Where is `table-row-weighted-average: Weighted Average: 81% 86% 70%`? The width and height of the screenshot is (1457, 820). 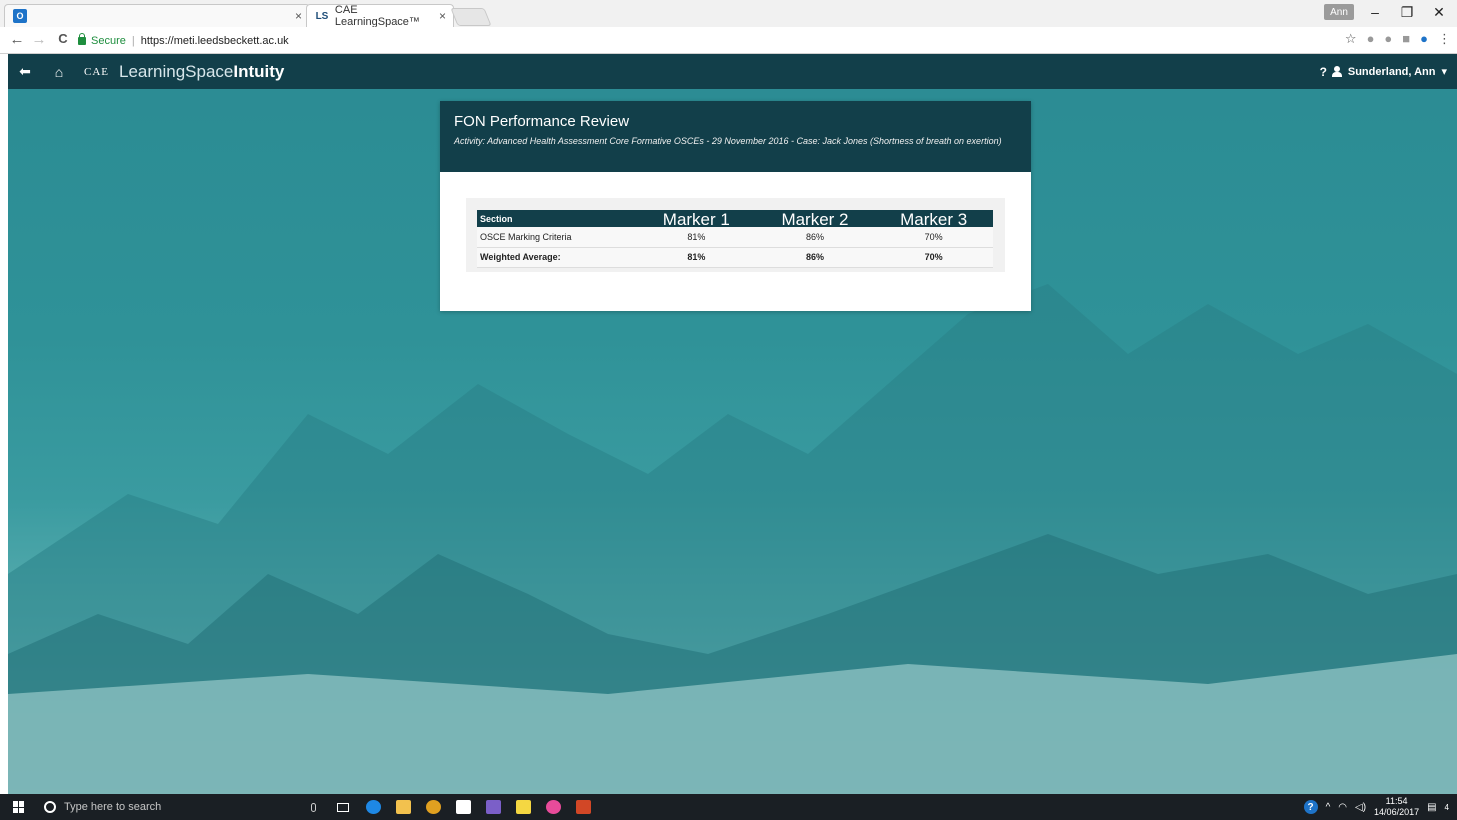 table-row-weighted-average: Weighted Average: 81% 86% 70% is located at coordinates (735, 257).